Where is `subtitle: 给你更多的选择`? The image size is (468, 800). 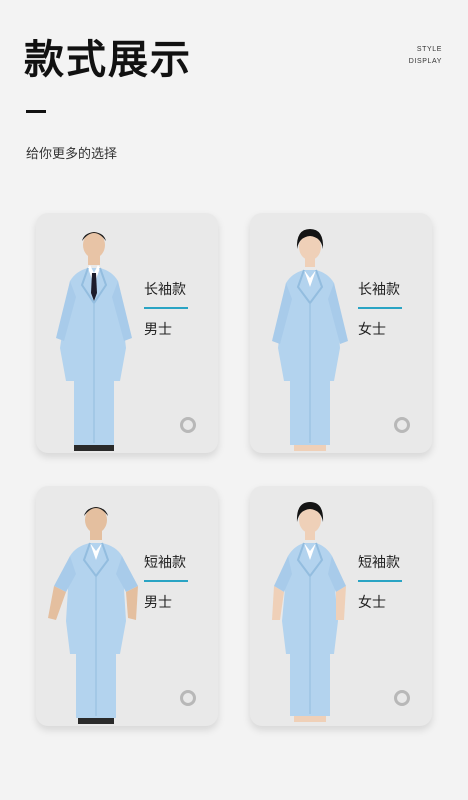
subtitle: 给你更多的选择 is located at coordinates (72, 154).